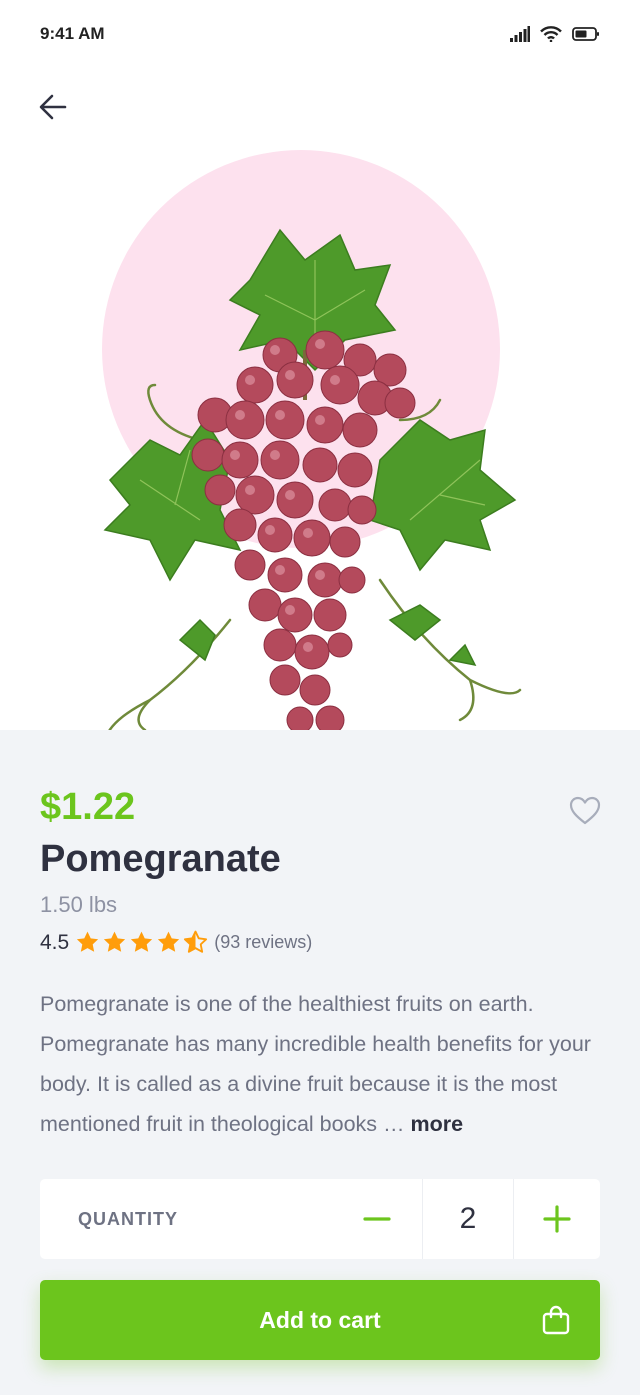  Describe the element at coordinates (320, 35) in the screenshot. I see `status-bar: 9:41 AM` at that location.